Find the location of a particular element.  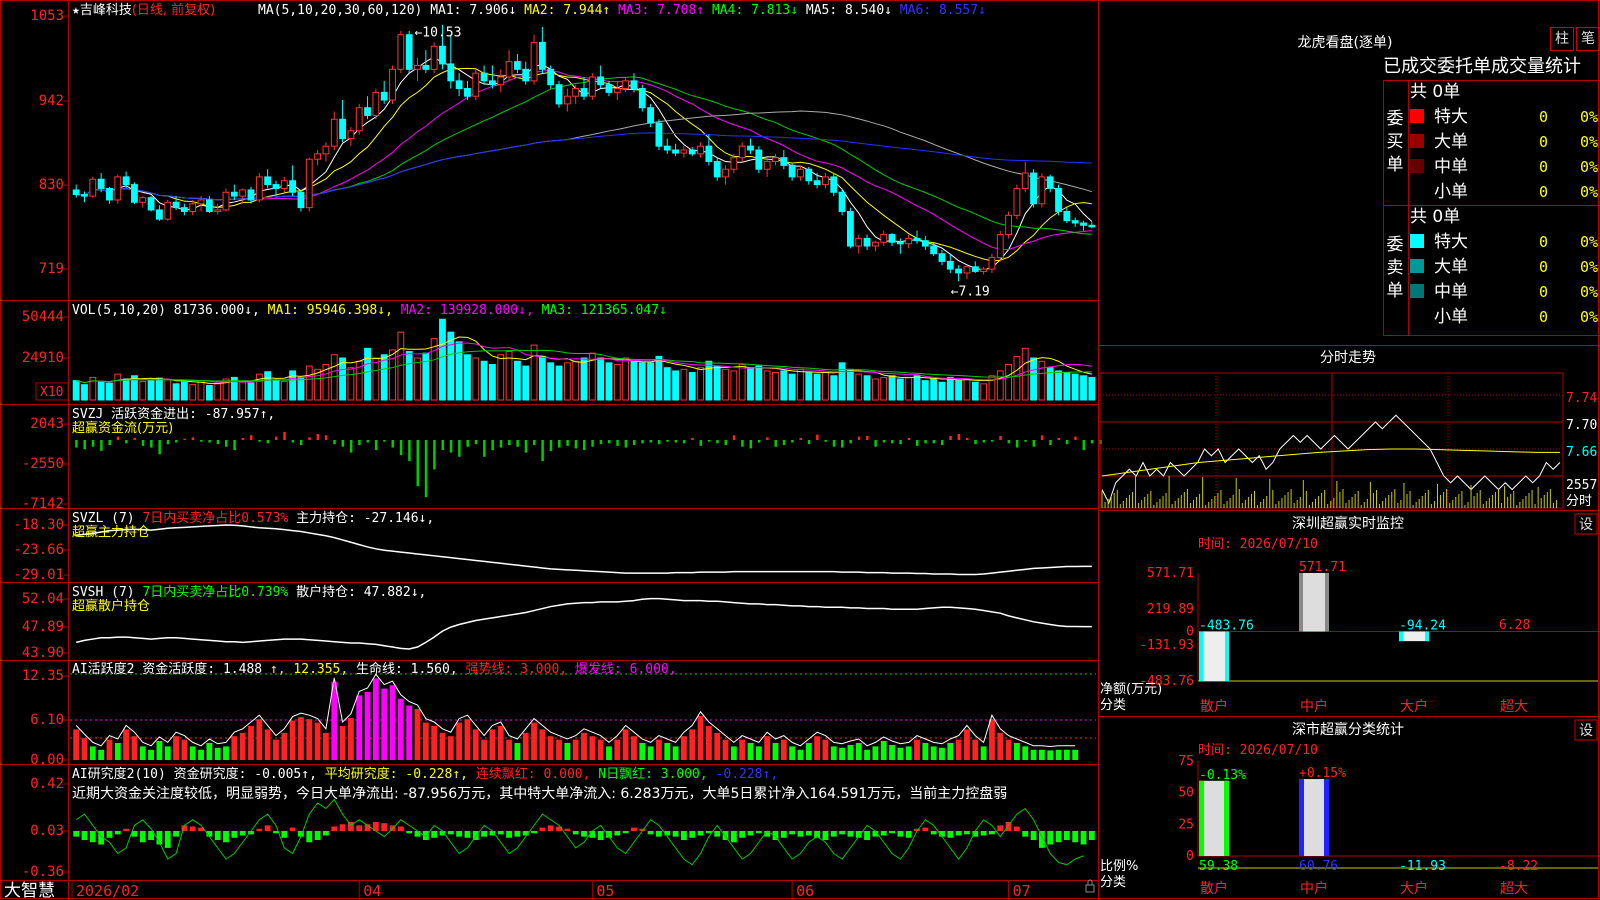

date-label: 2026/02 is located at coordinates (107, 891).